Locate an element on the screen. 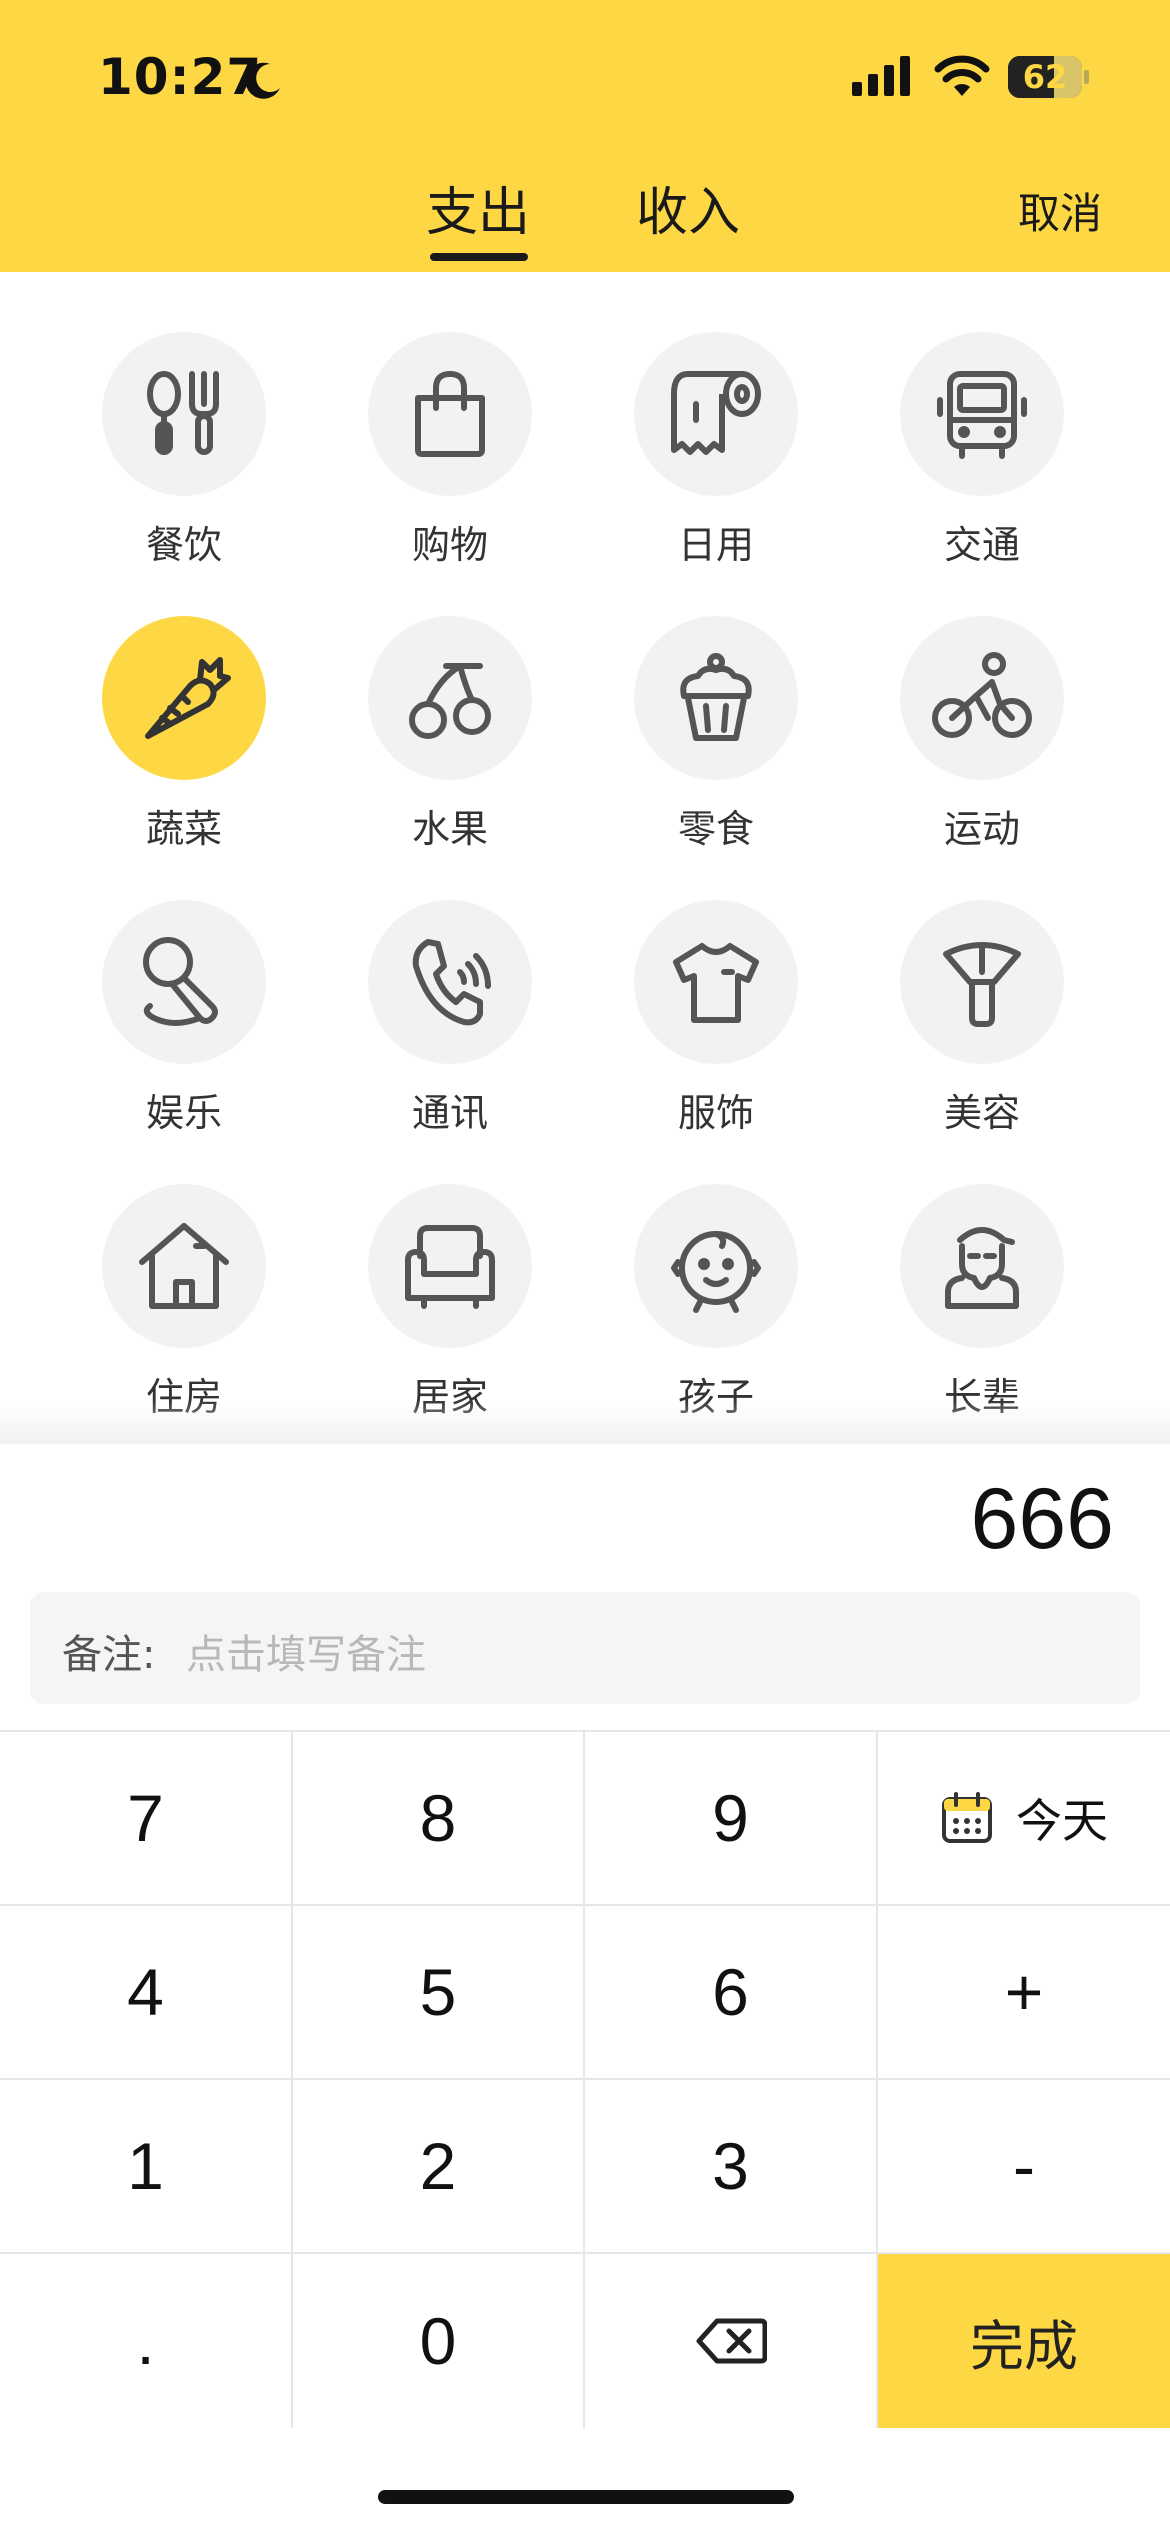  category-label: 蔬菜 is located at coordinates (183, 829).